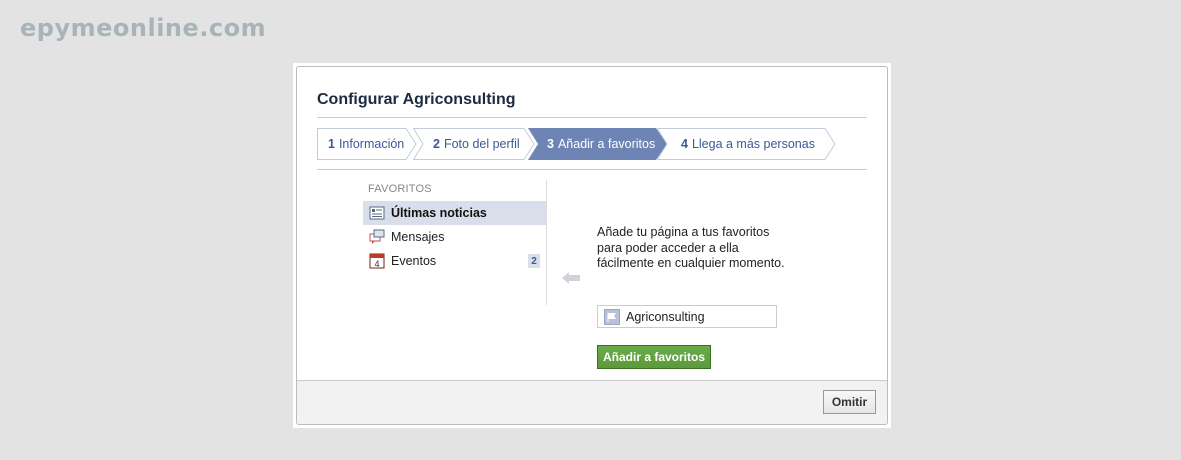 This screenshot has width=1181, height=460. What do you see at coordinates (654, 357) in the screenshot?
I see `add-to-favorites-button: Añadir a favoritos` at bounding box center [654, 357].